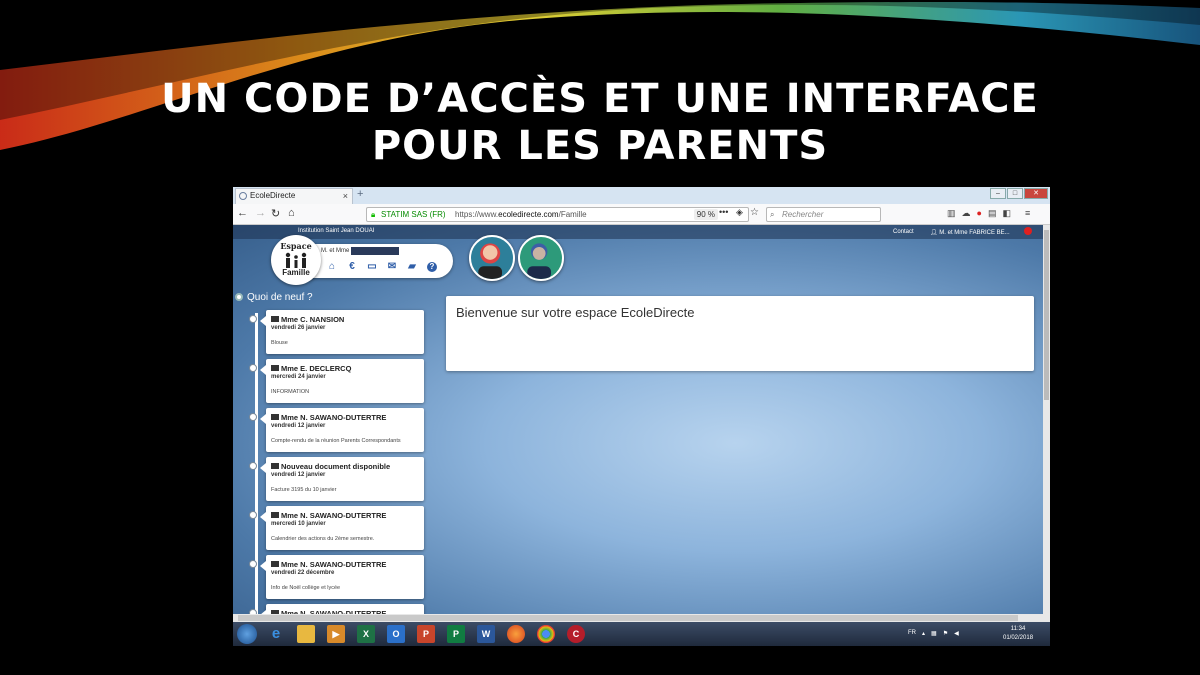  What do you see at coordinates (247, 634) in the screenshot?
I see `start-button` at bounding box center [247, 634].